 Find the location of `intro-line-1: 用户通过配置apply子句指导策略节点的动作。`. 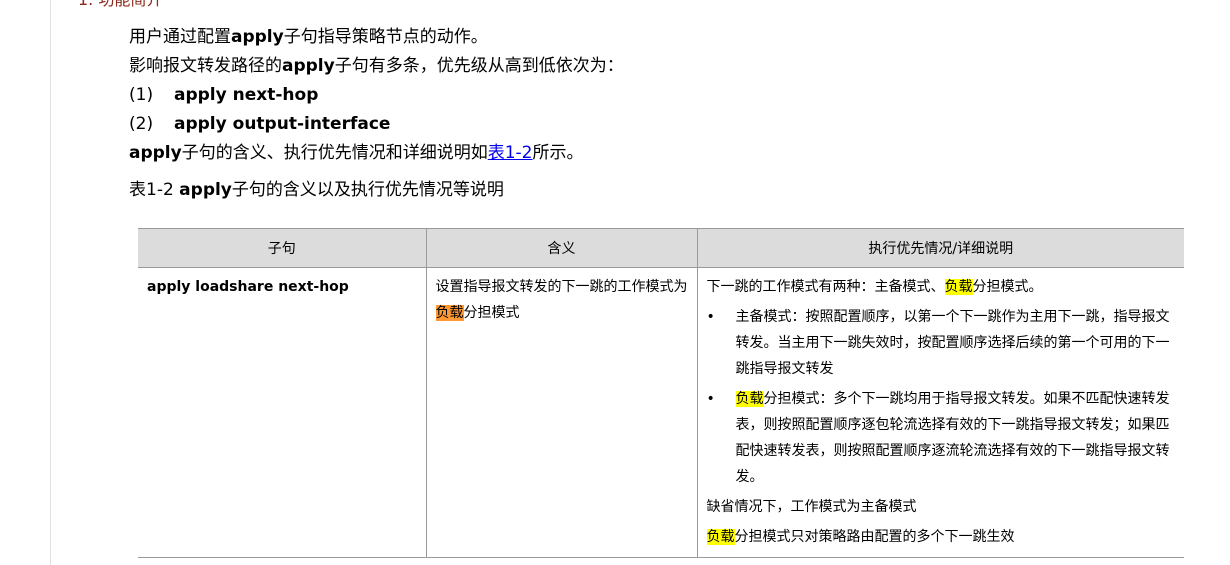

intro-line-1: 用户通过配置apply子句指导策略节点的动作。 is located at coordinates (308, 37).